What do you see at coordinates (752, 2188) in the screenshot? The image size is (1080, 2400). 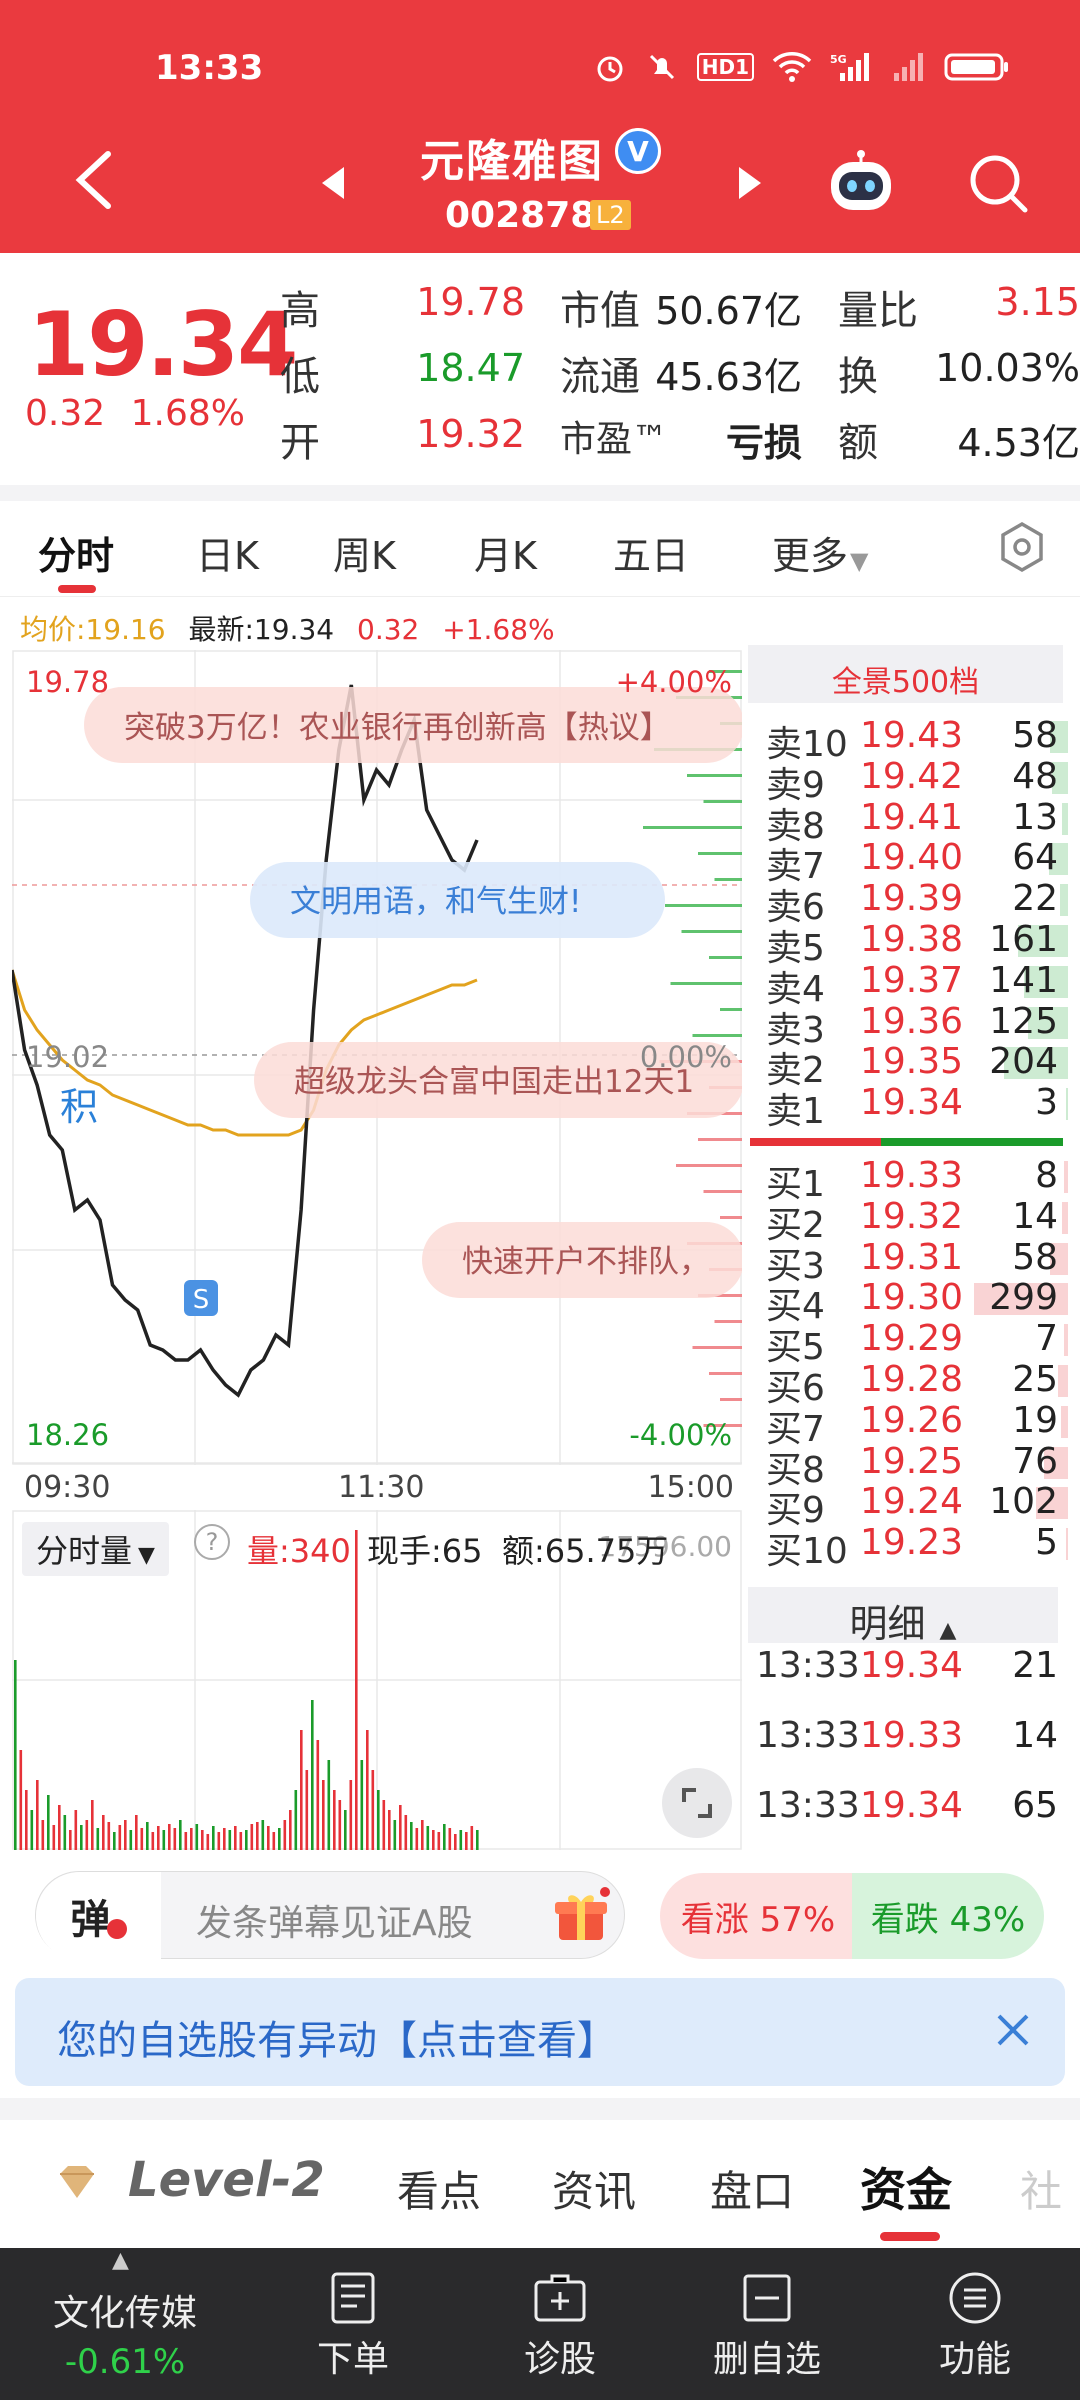 I see `tab-order-book: 盘口` at bounding box center [752, 2188].